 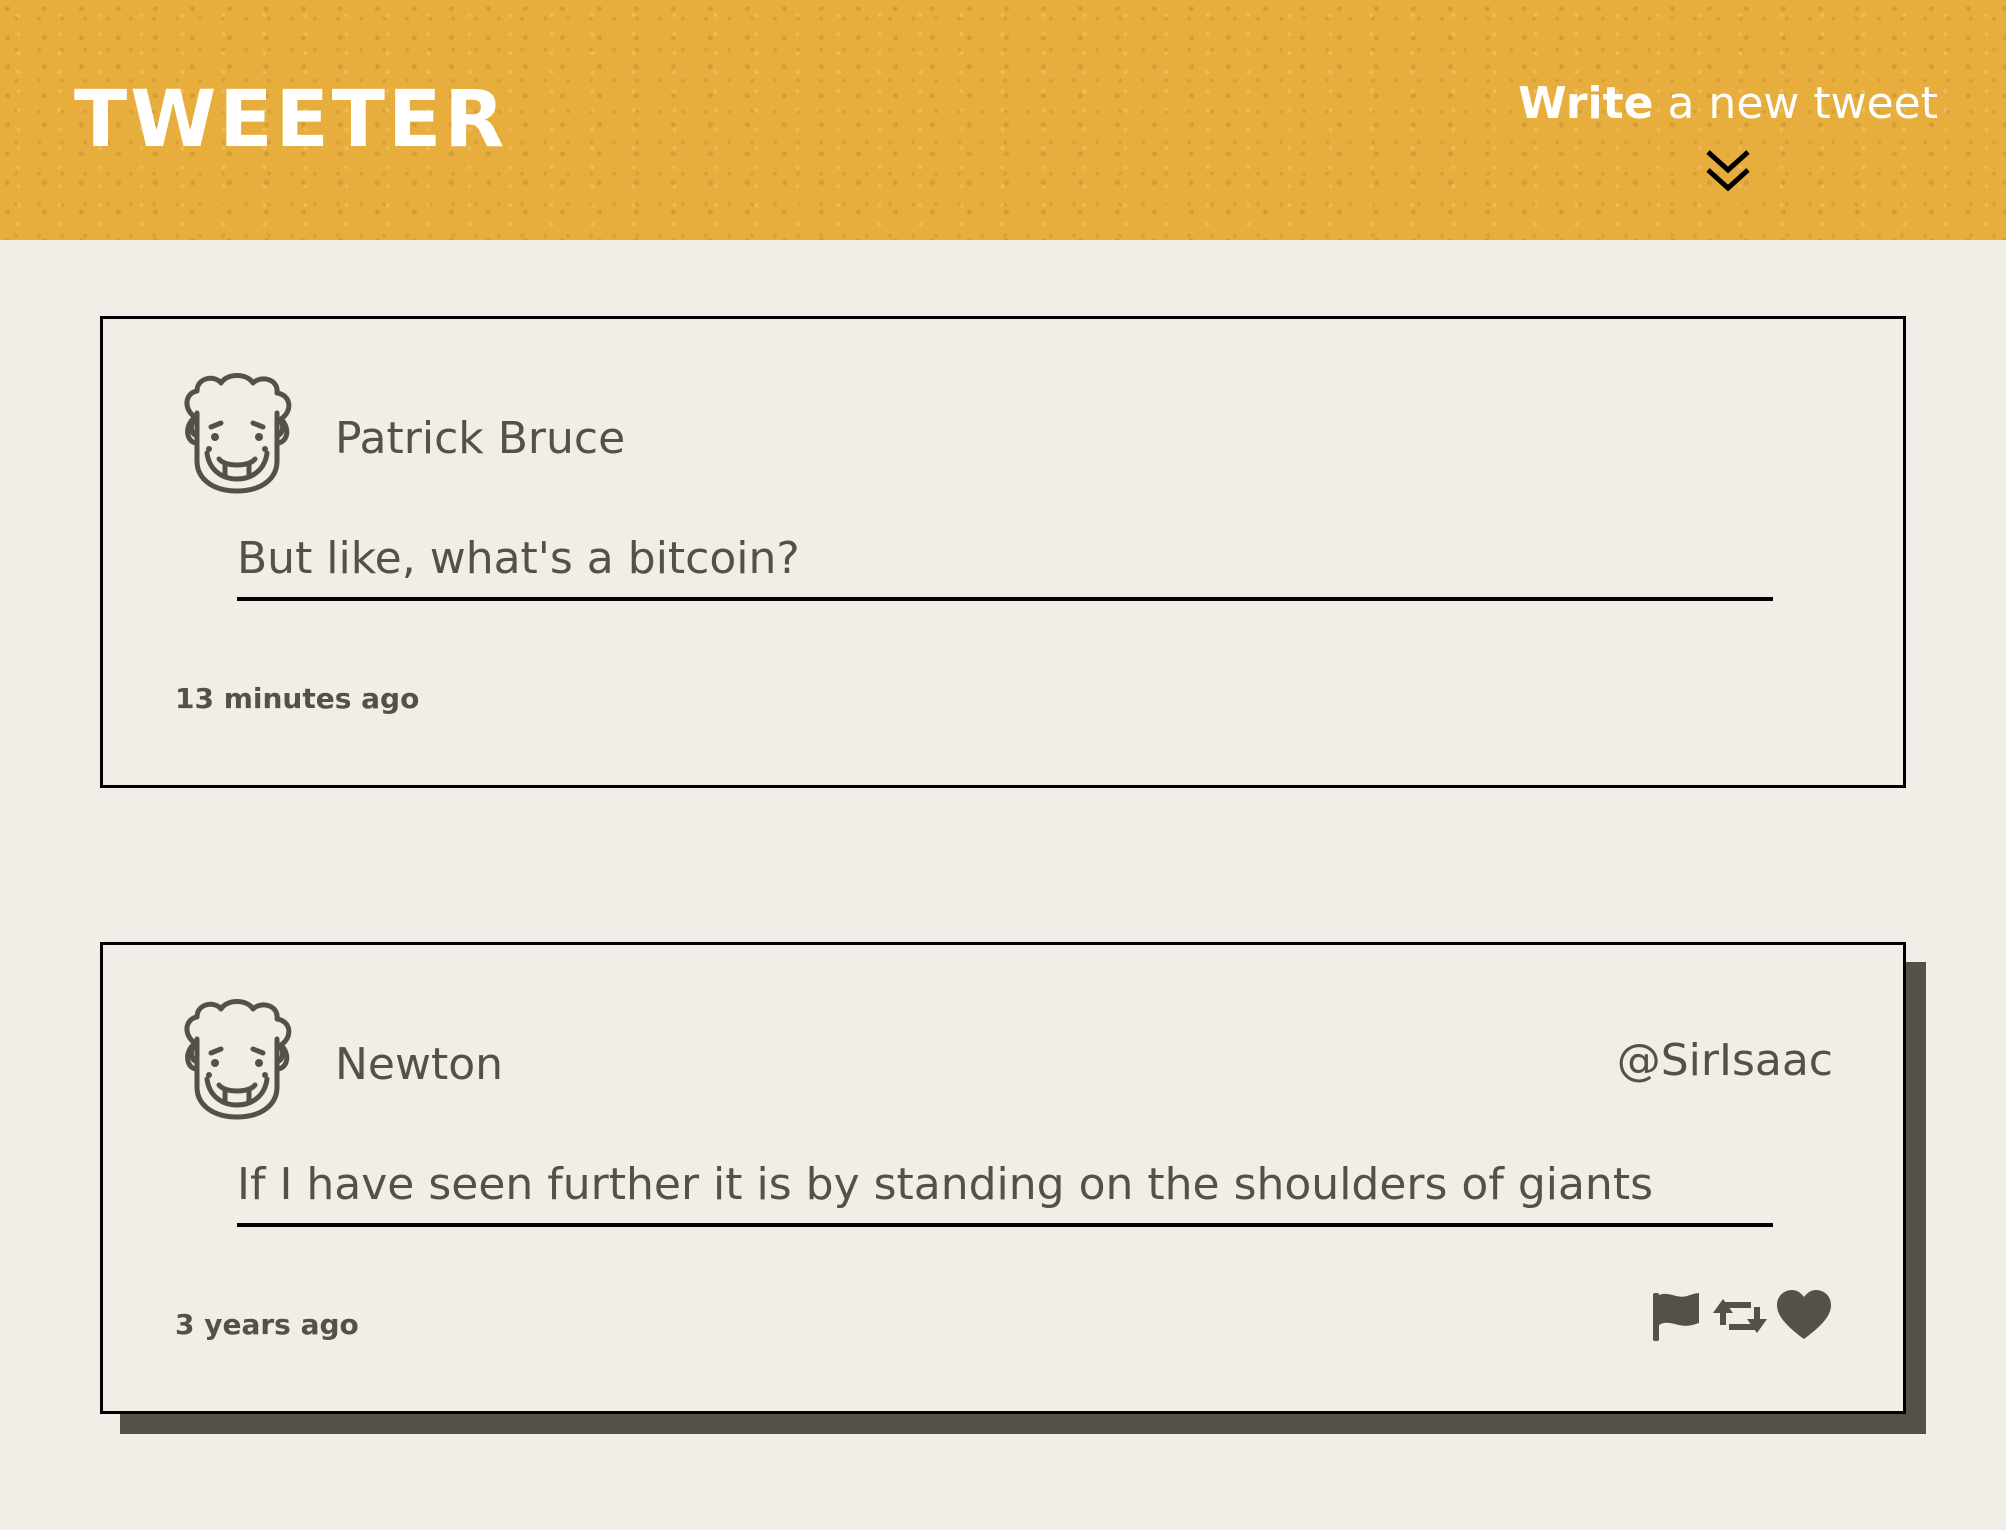 What do you see at coordinates (1676, 1316) in the screenshot?
I see `flag-icon` at bounding box center [1676, 1316].